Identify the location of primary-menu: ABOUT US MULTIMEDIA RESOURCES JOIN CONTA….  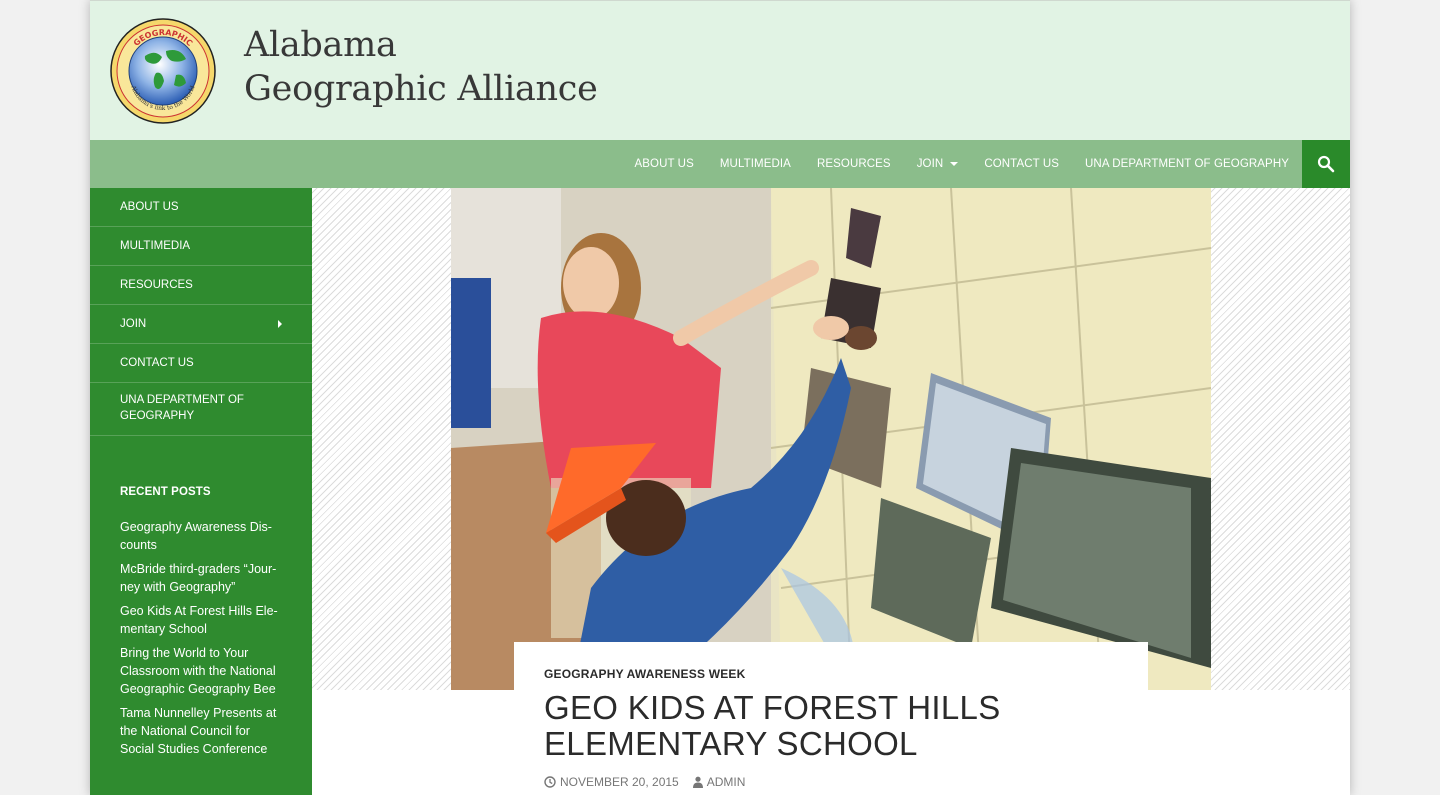
(961, 164).